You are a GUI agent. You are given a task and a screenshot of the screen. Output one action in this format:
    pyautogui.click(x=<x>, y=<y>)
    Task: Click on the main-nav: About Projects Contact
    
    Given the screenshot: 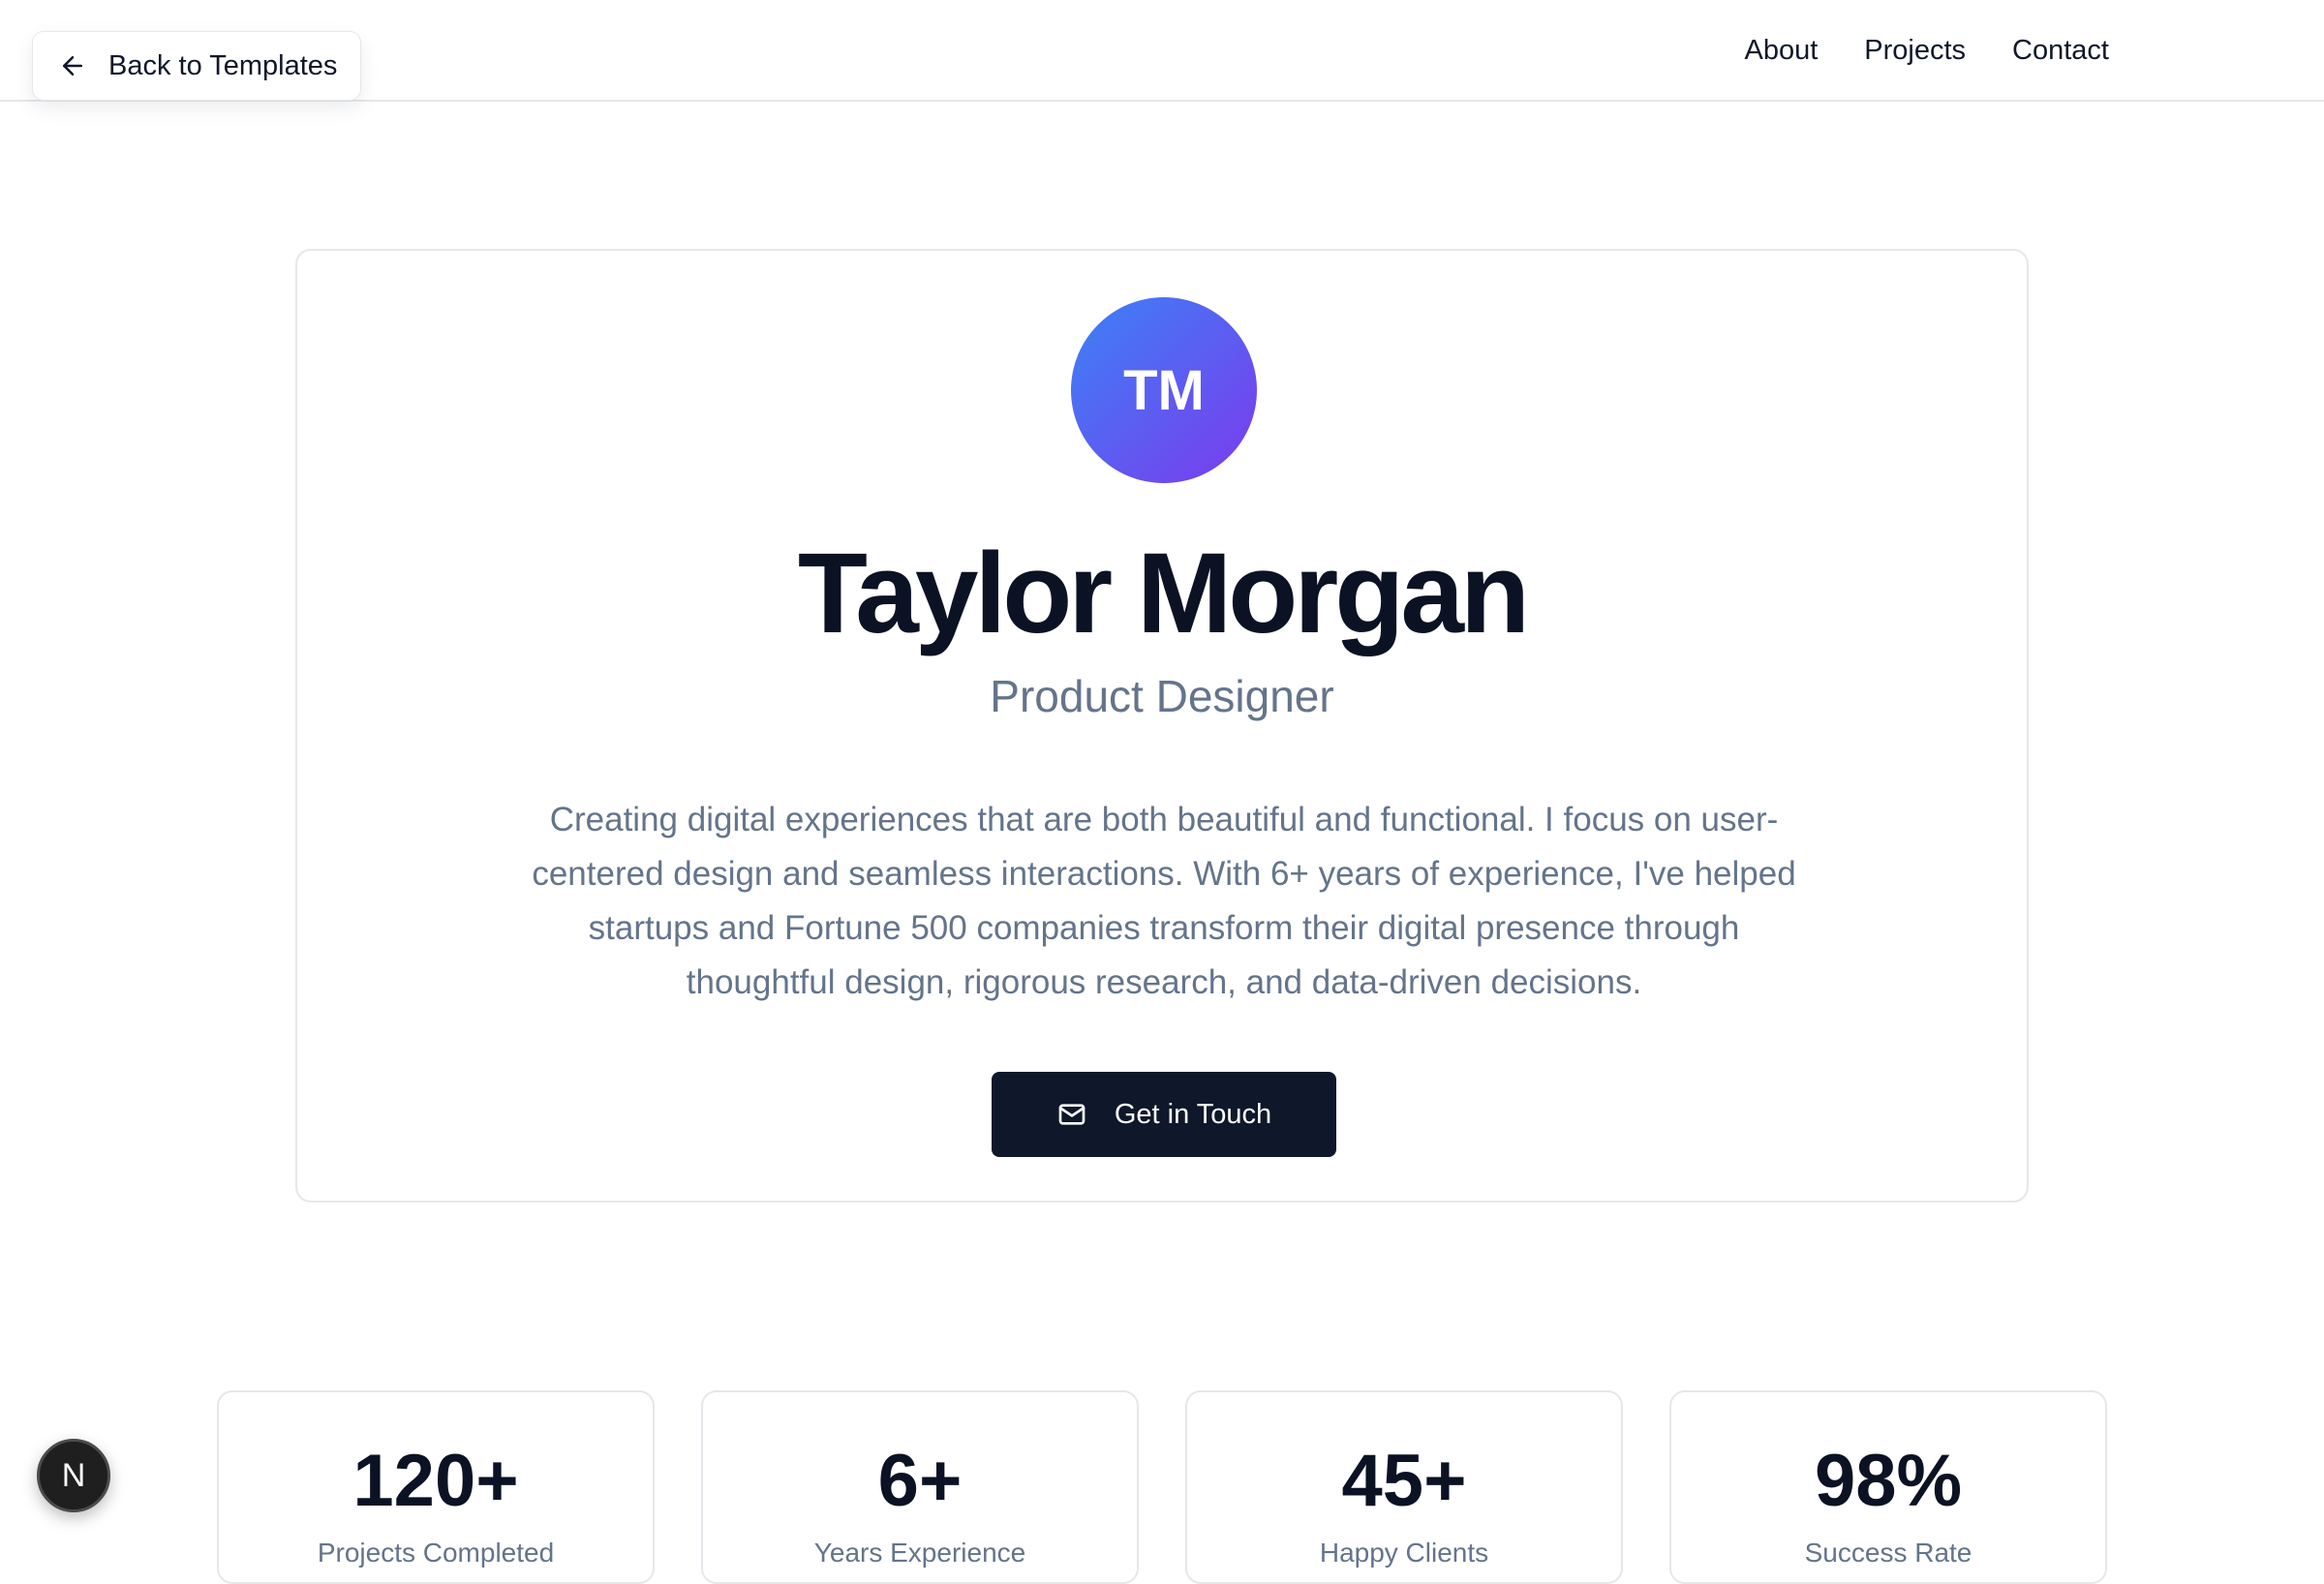 What is the action you would take?
    pyautogui.click(x=1927, y=50)
    